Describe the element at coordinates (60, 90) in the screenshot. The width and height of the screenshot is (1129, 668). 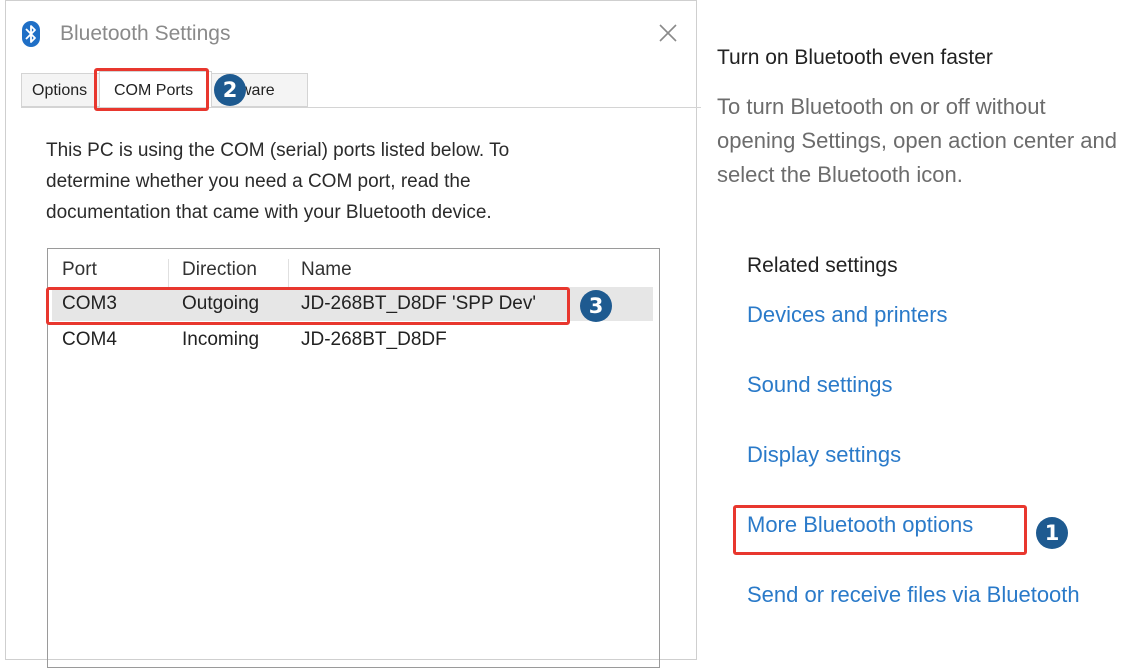
I see `tab-options: Options` at that location.